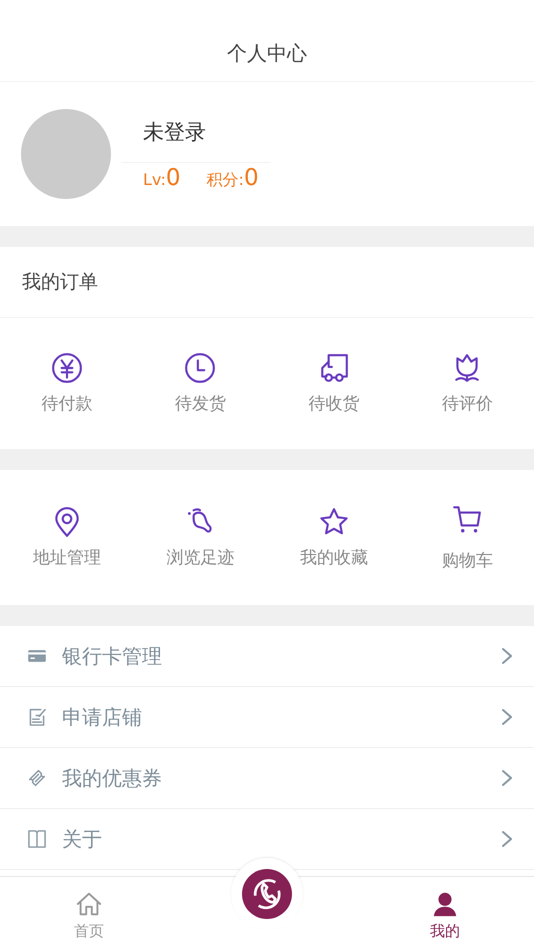 The height and width of the screenshot is (949, 534). What do you see at coordinates (467, 383) in the screenshot?
I see `order-status-button: 待评价` at bounding box center [467, 383].